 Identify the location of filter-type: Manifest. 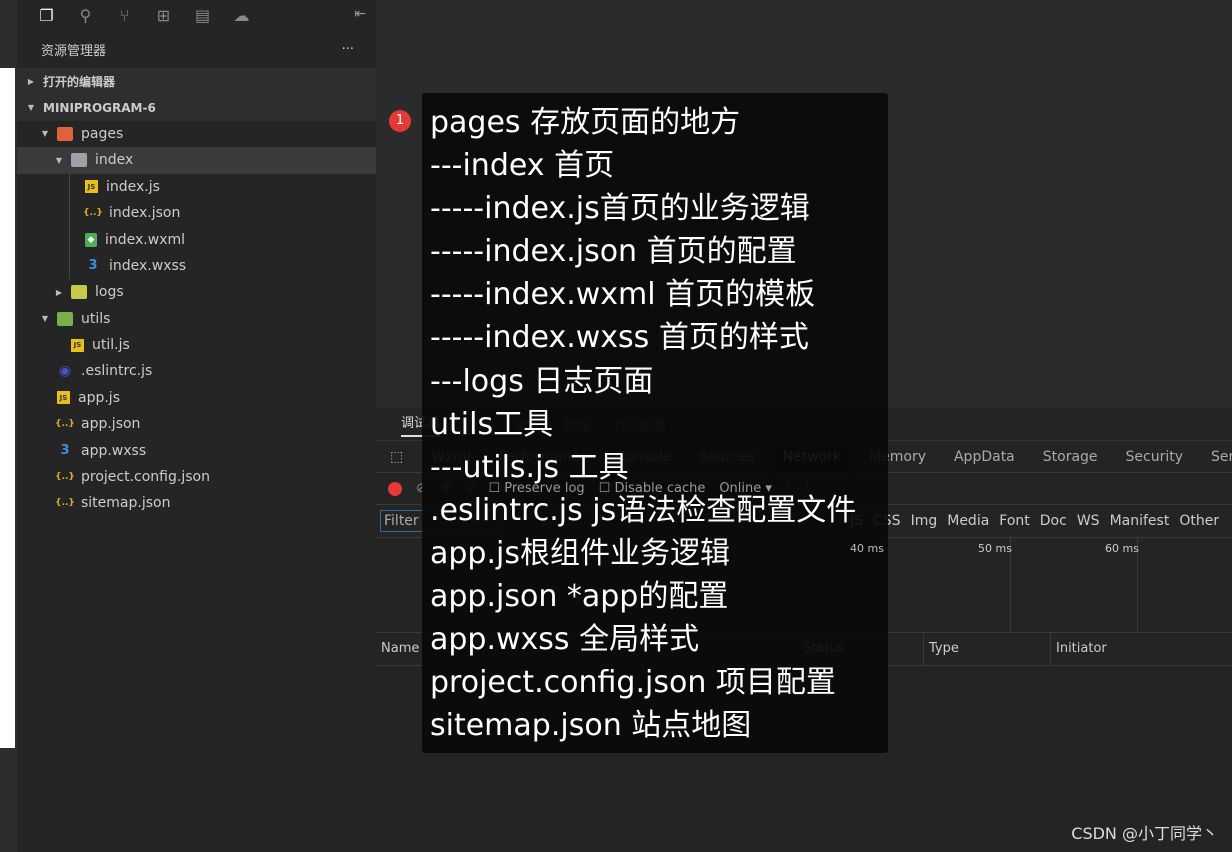
(1140, 521).